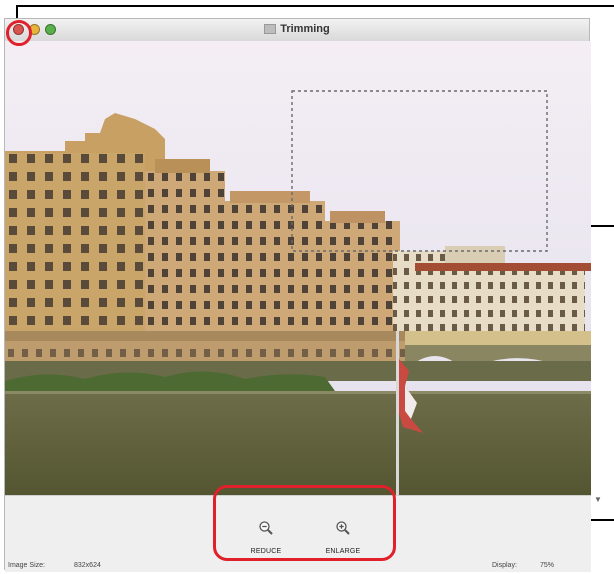  Describe the element at coordinates (504, 565) in the screenshot. I see `display-label: Display:` at that location.